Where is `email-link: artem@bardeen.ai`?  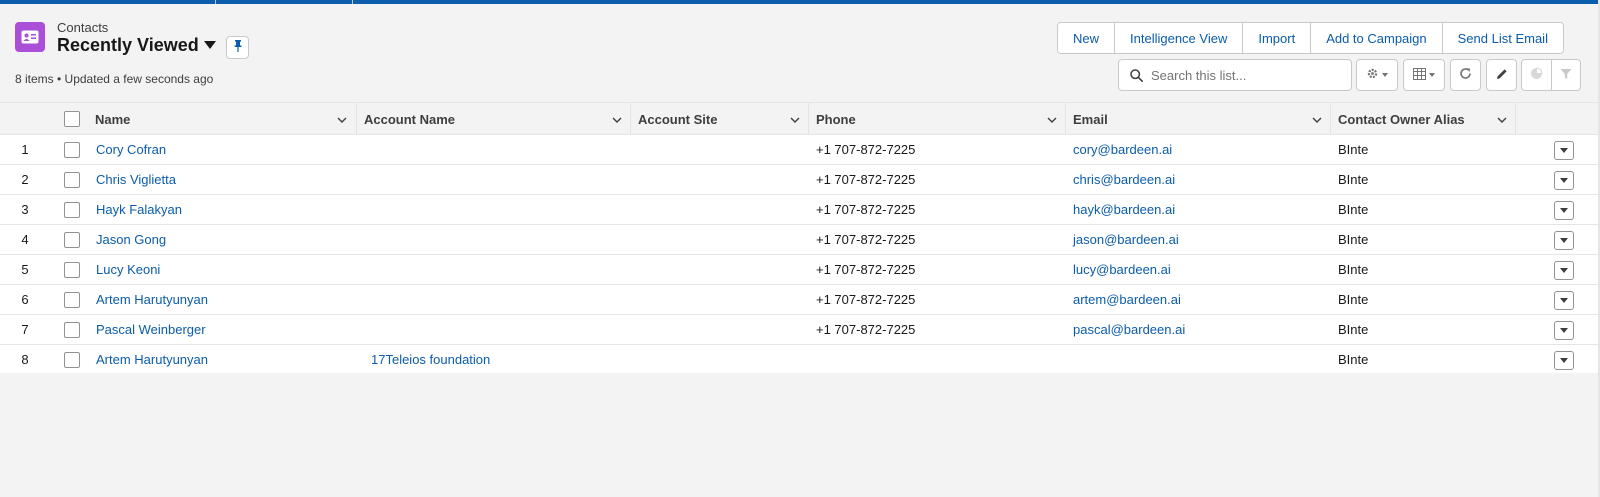
email-link: artem@bardeen.ai is located at coordinates (1127, 299).